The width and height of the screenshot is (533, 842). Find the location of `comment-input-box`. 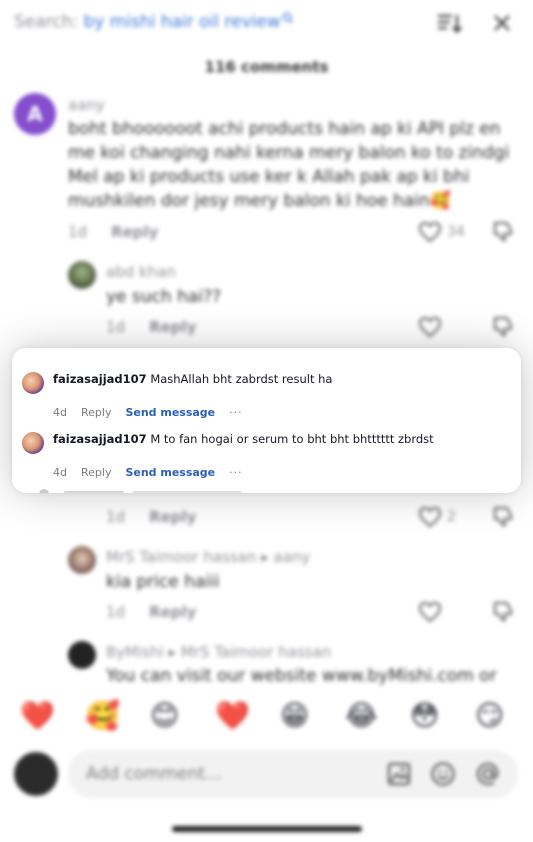

comment-input-box is located at coordinates (293, 774).